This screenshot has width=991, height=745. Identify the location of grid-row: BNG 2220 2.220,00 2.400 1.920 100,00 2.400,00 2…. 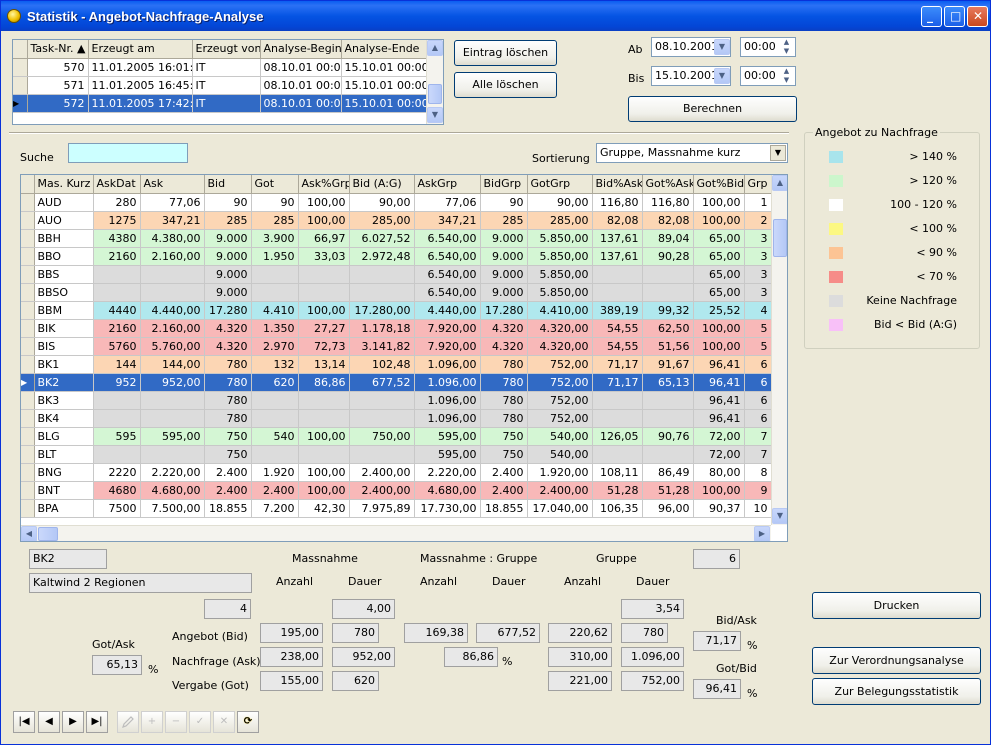
(396, 472).